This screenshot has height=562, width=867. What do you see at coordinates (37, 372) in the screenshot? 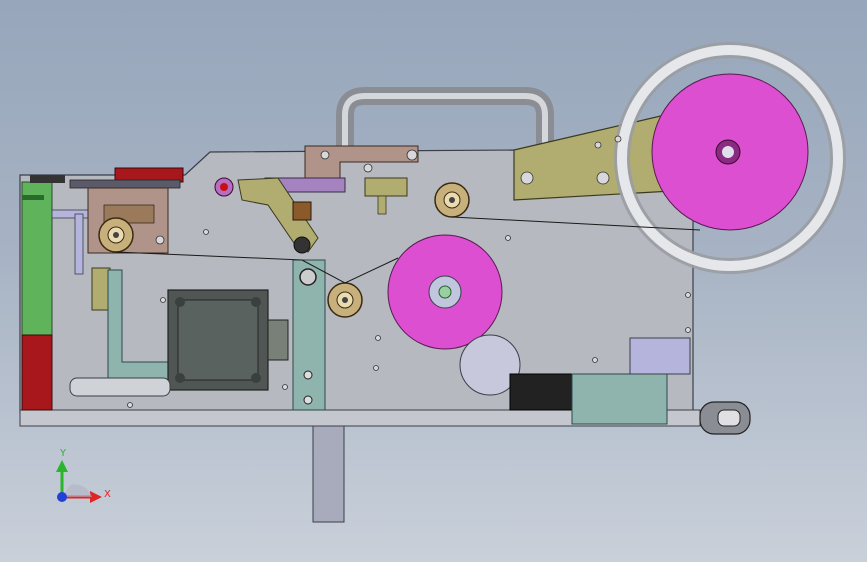
I see `red-panel` at bounding box center [37, 372].